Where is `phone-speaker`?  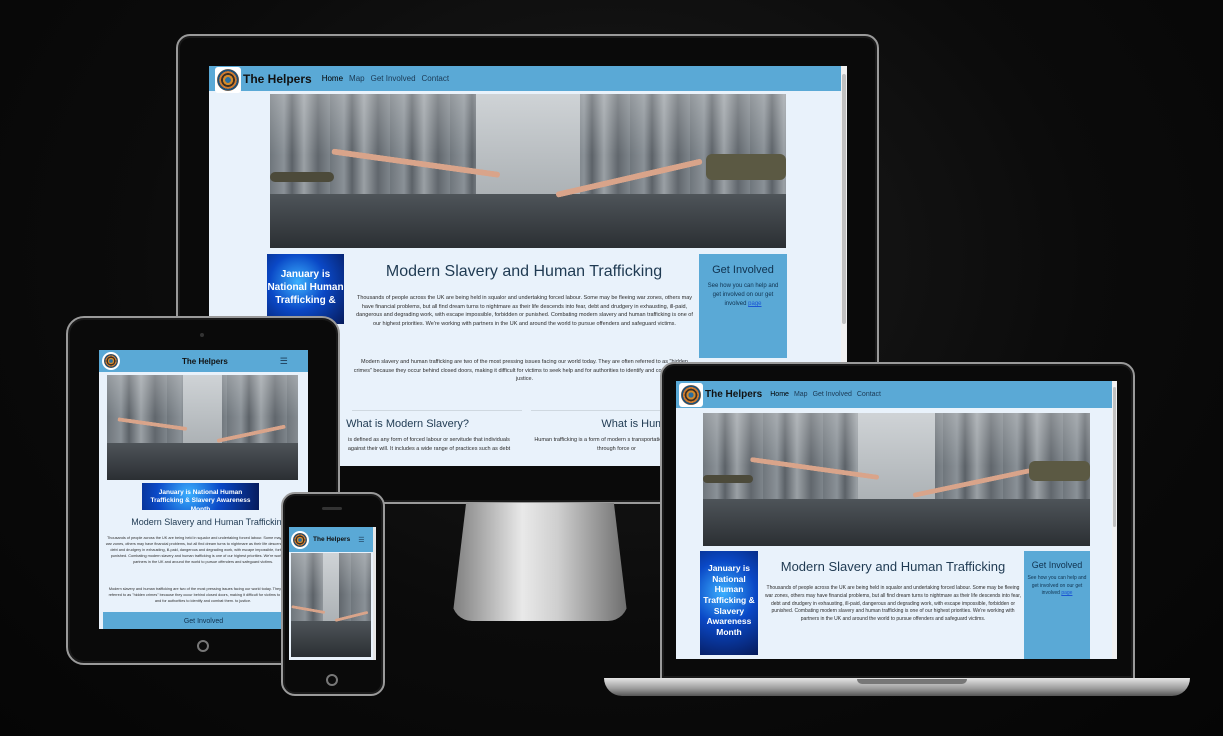
phone-speaker is located at coordinates (332, 508).